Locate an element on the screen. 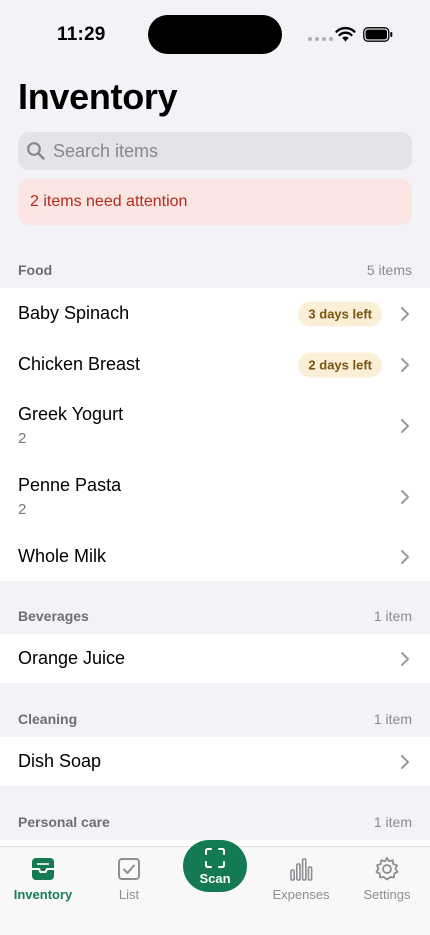 This screenshot has width=430, height=935. checklist-icon is located at coordinates (129, 869).